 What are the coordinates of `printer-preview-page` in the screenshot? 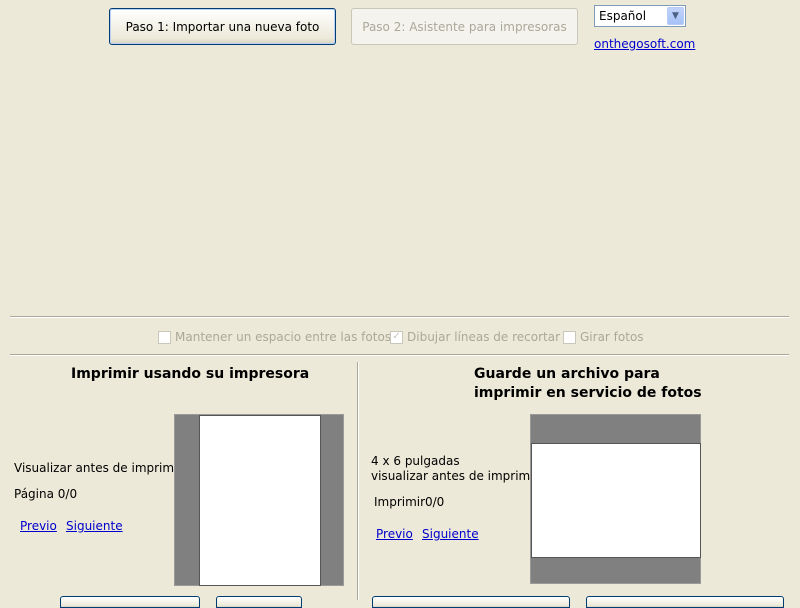 It's located at (260, 500).